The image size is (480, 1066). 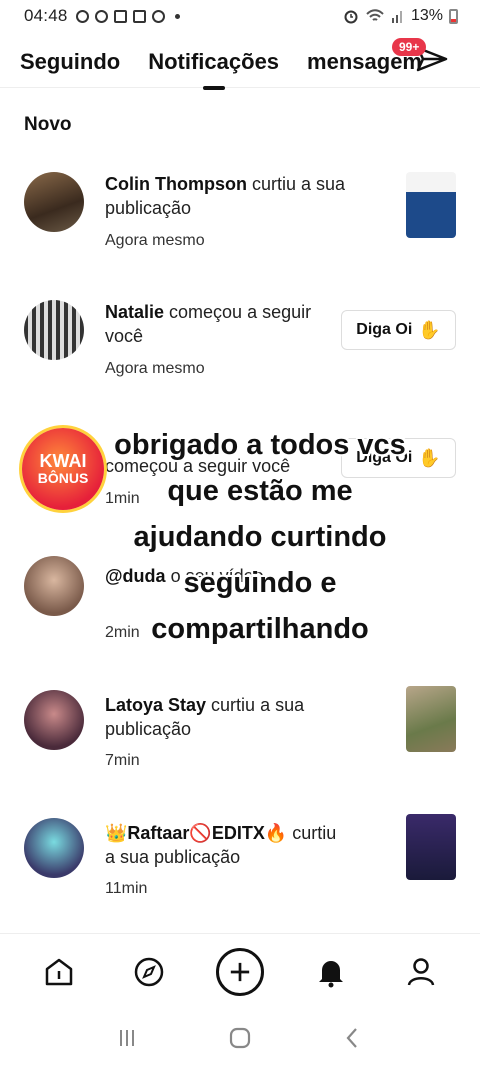 What do you see at coordinates (196, 833) in the screenshot?
I see `user-name: 👑Raftaar🚫EDITX🔥` at bounding box center [196, 833].